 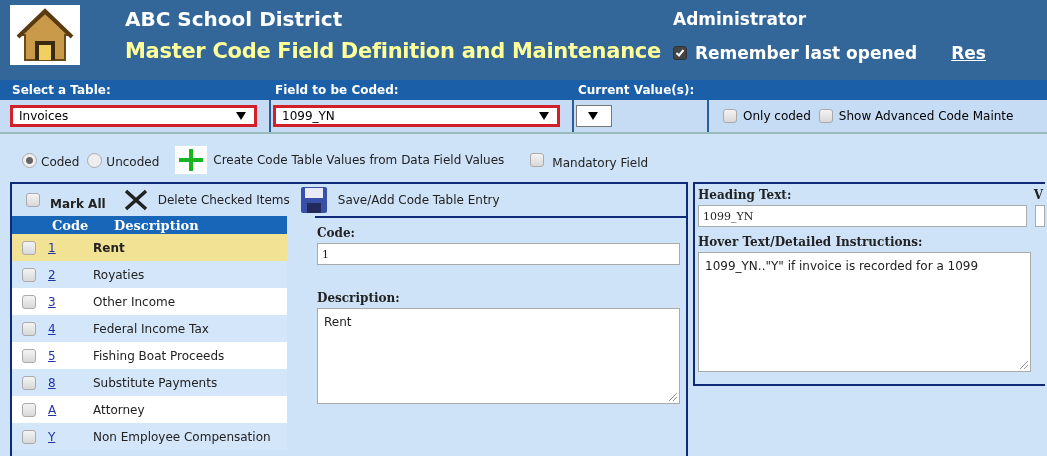 What do you see at coordinates (537, 160) in the screenshot?
I see `mandatory-checkbox` at bounding box center [537, 160].